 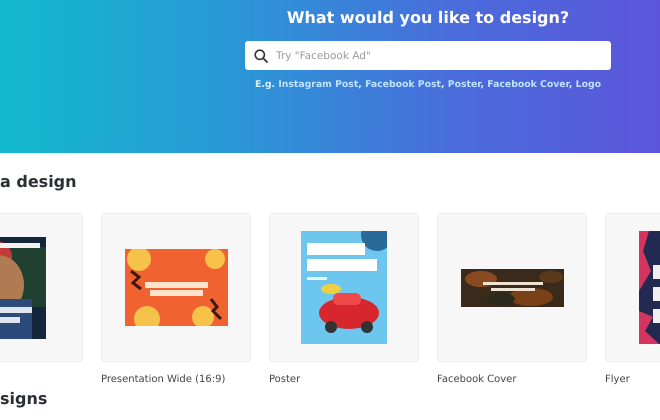 I want to click on example-link: Facebook Post, so click(x=403, y=84).